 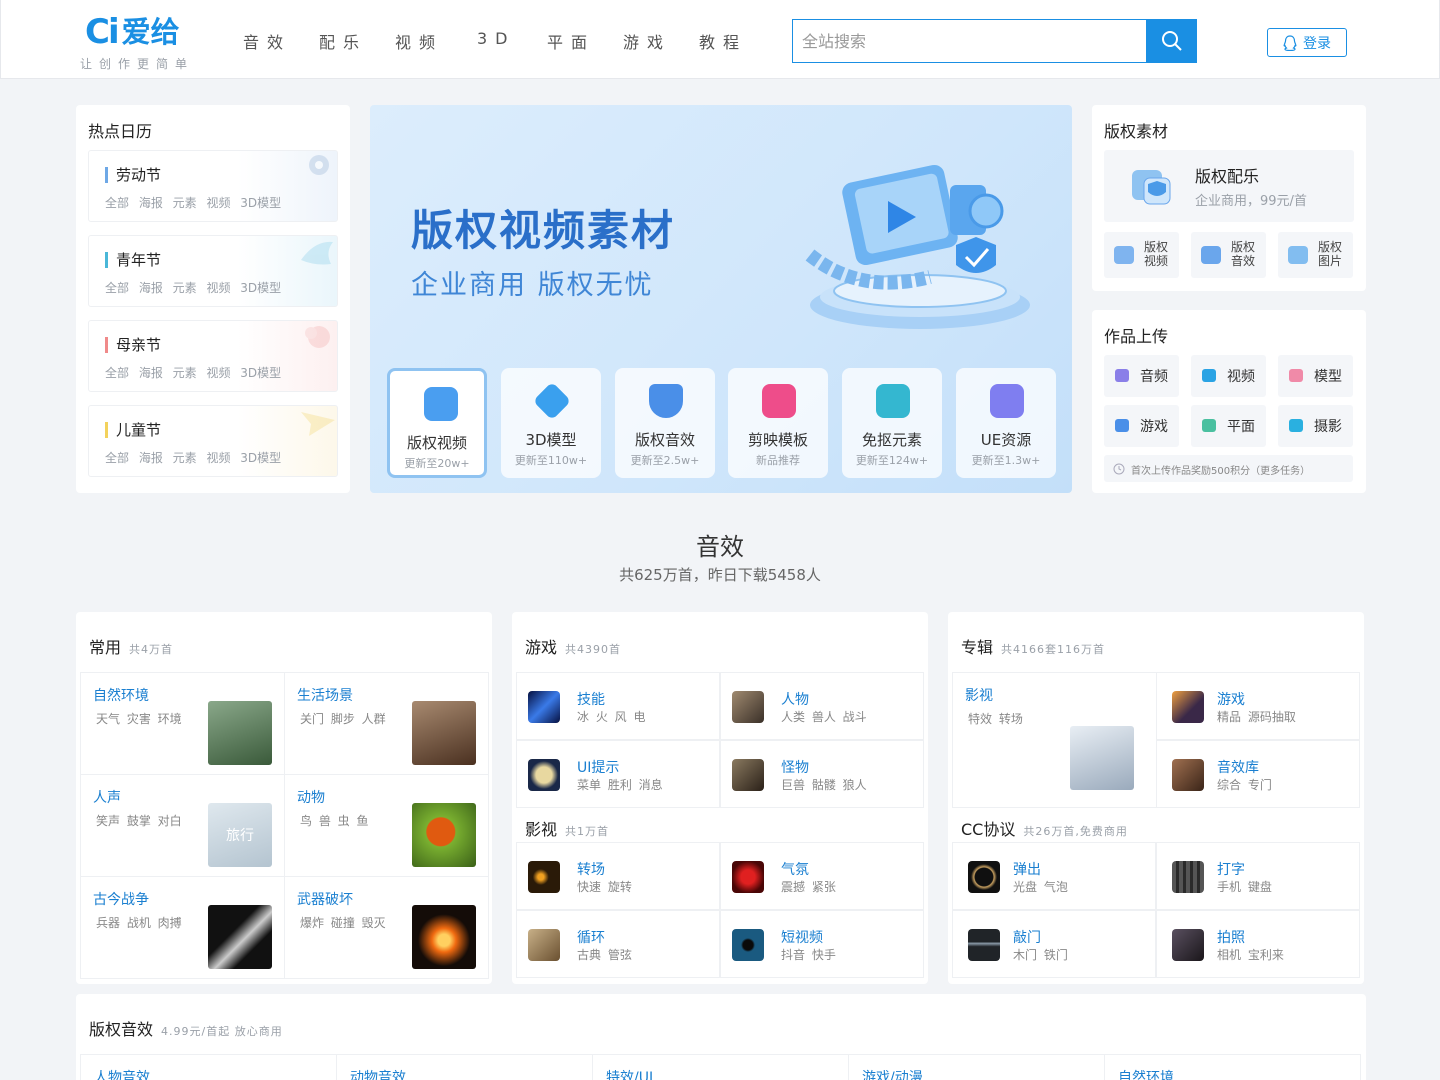 I want to click on category-copyright-video: 版权视频 更新至20w+, so click(x=437, y=423).